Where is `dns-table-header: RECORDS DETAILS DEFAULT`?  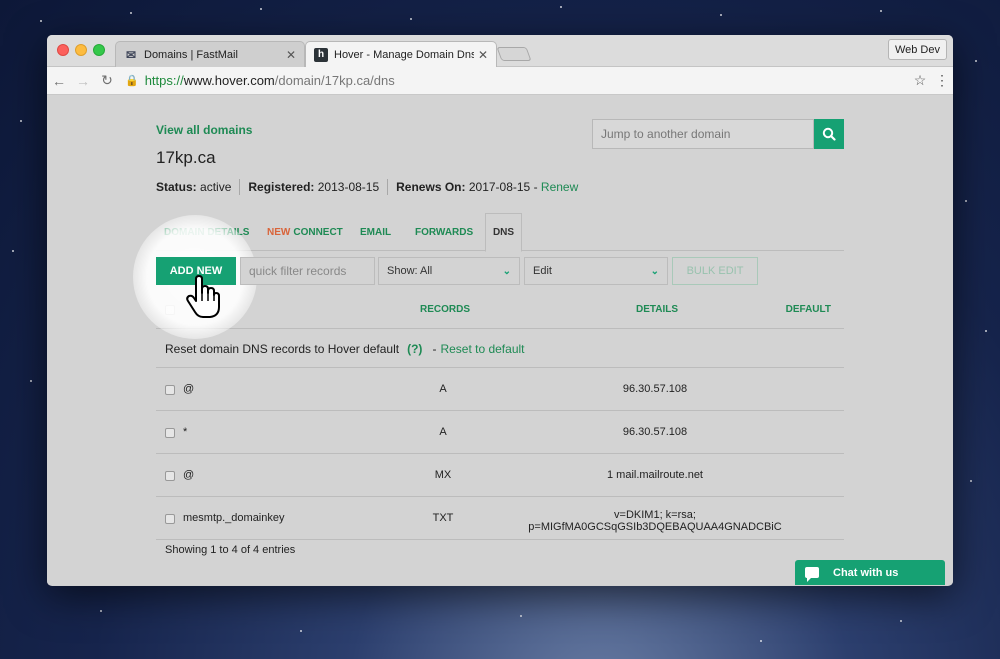 dns-table-header: RECORDS DETAILS DEFAULT is located at coordinates (500, 310).